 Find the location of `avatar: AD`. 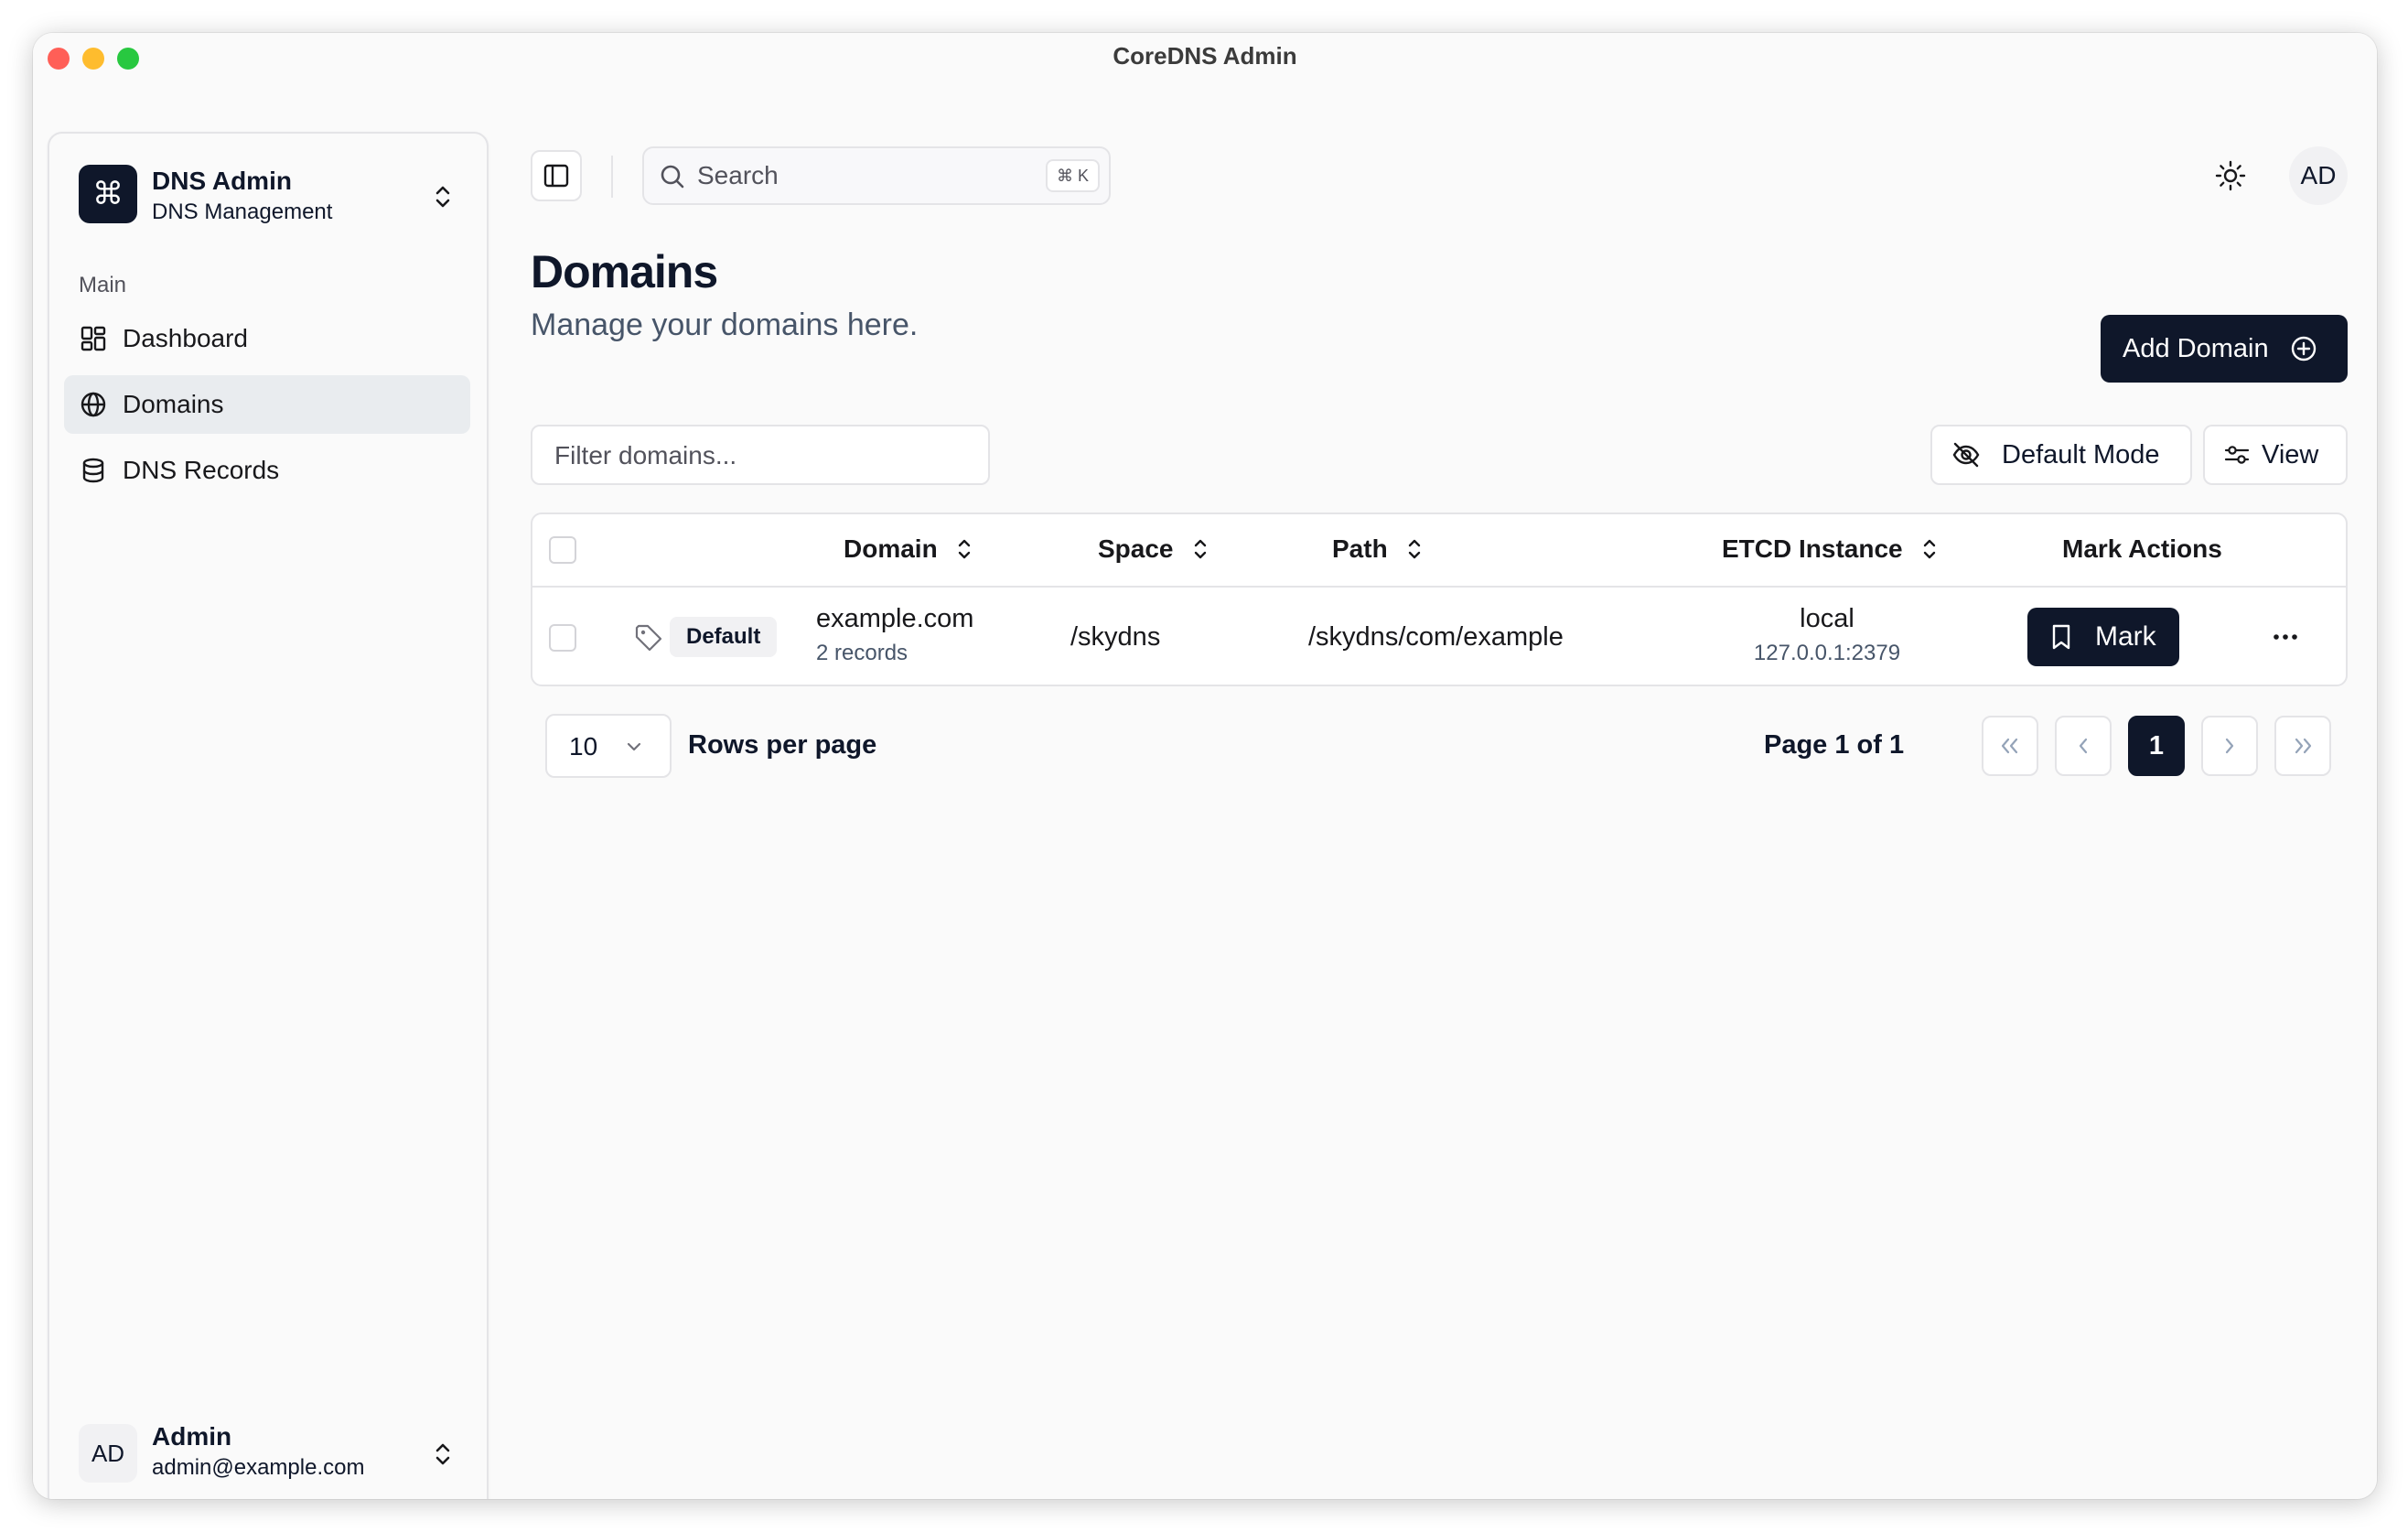

avatar: AD is located at coordinates (108, 1453).